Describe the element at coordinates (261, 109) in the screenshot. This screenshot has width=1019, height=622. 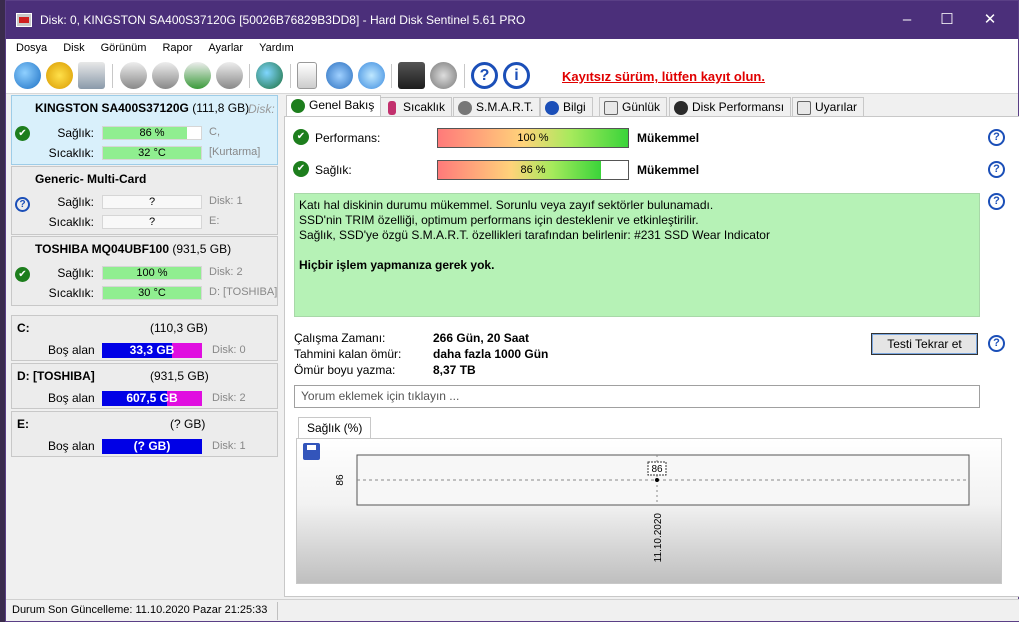
I see `disk-label: Disk:` at that location.